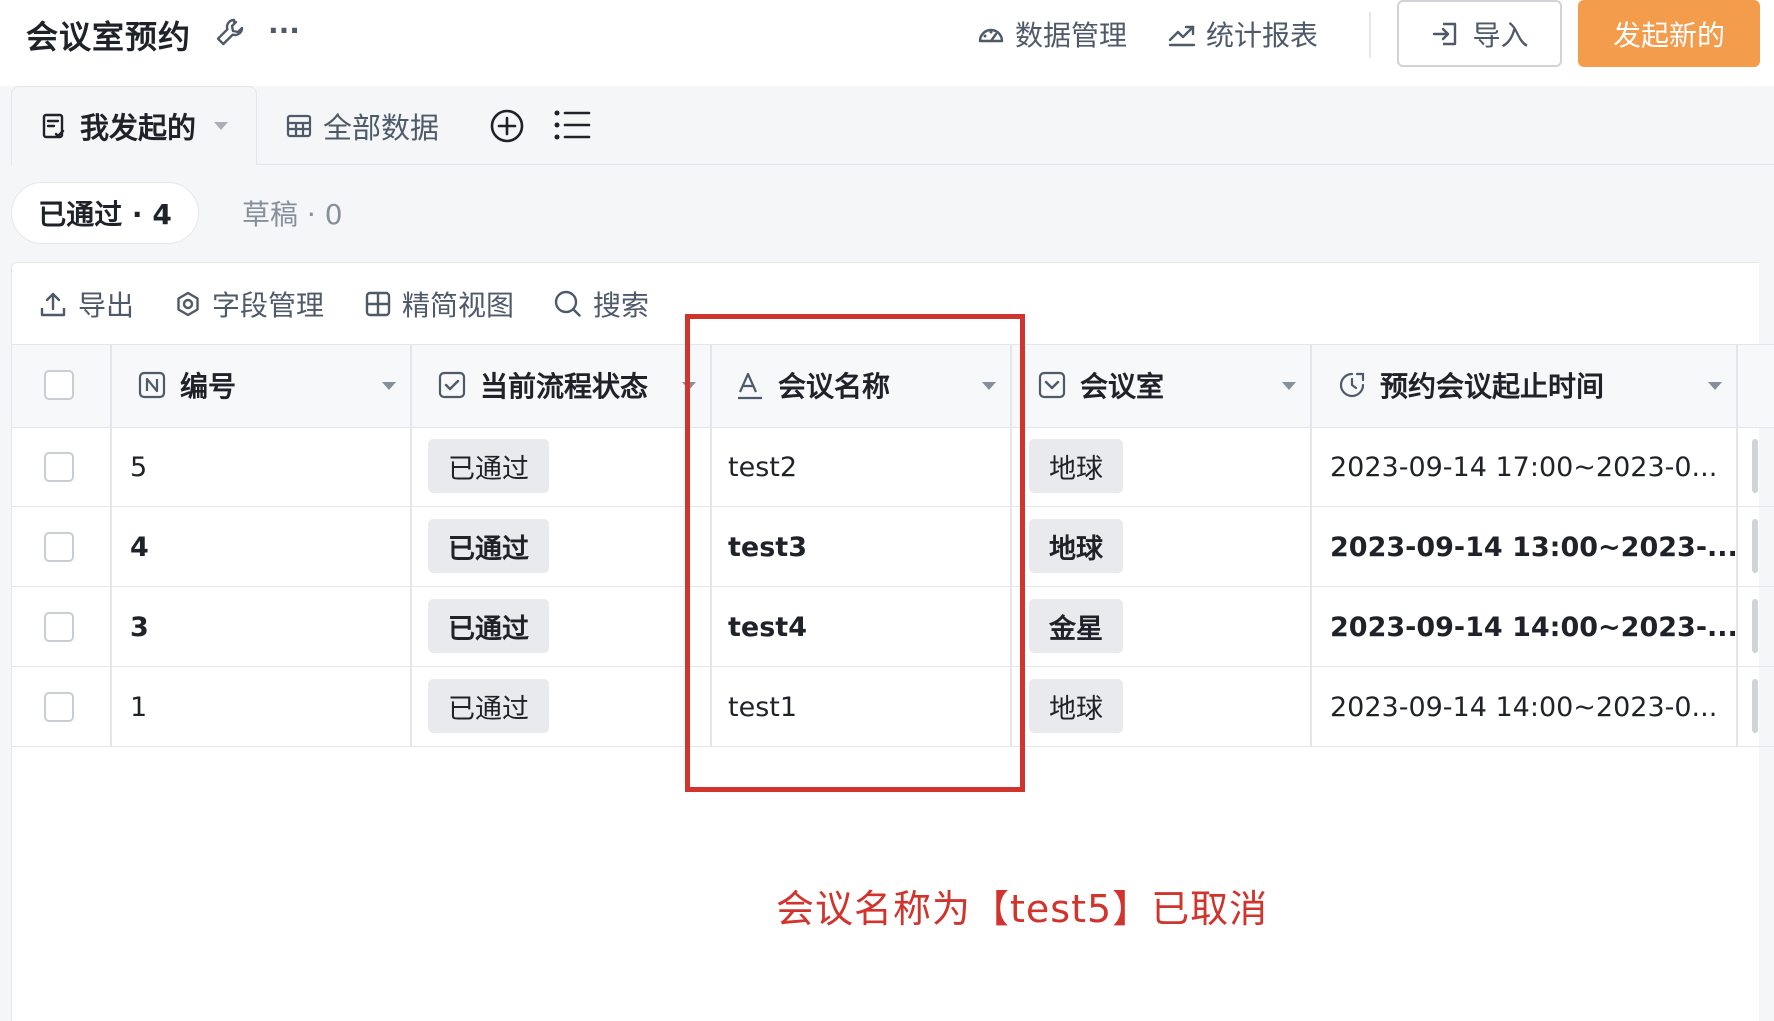 The height and width of the screenshot is (1021, 1774). I want to click on new-request-button: 发起新的, so click(1669, 33).